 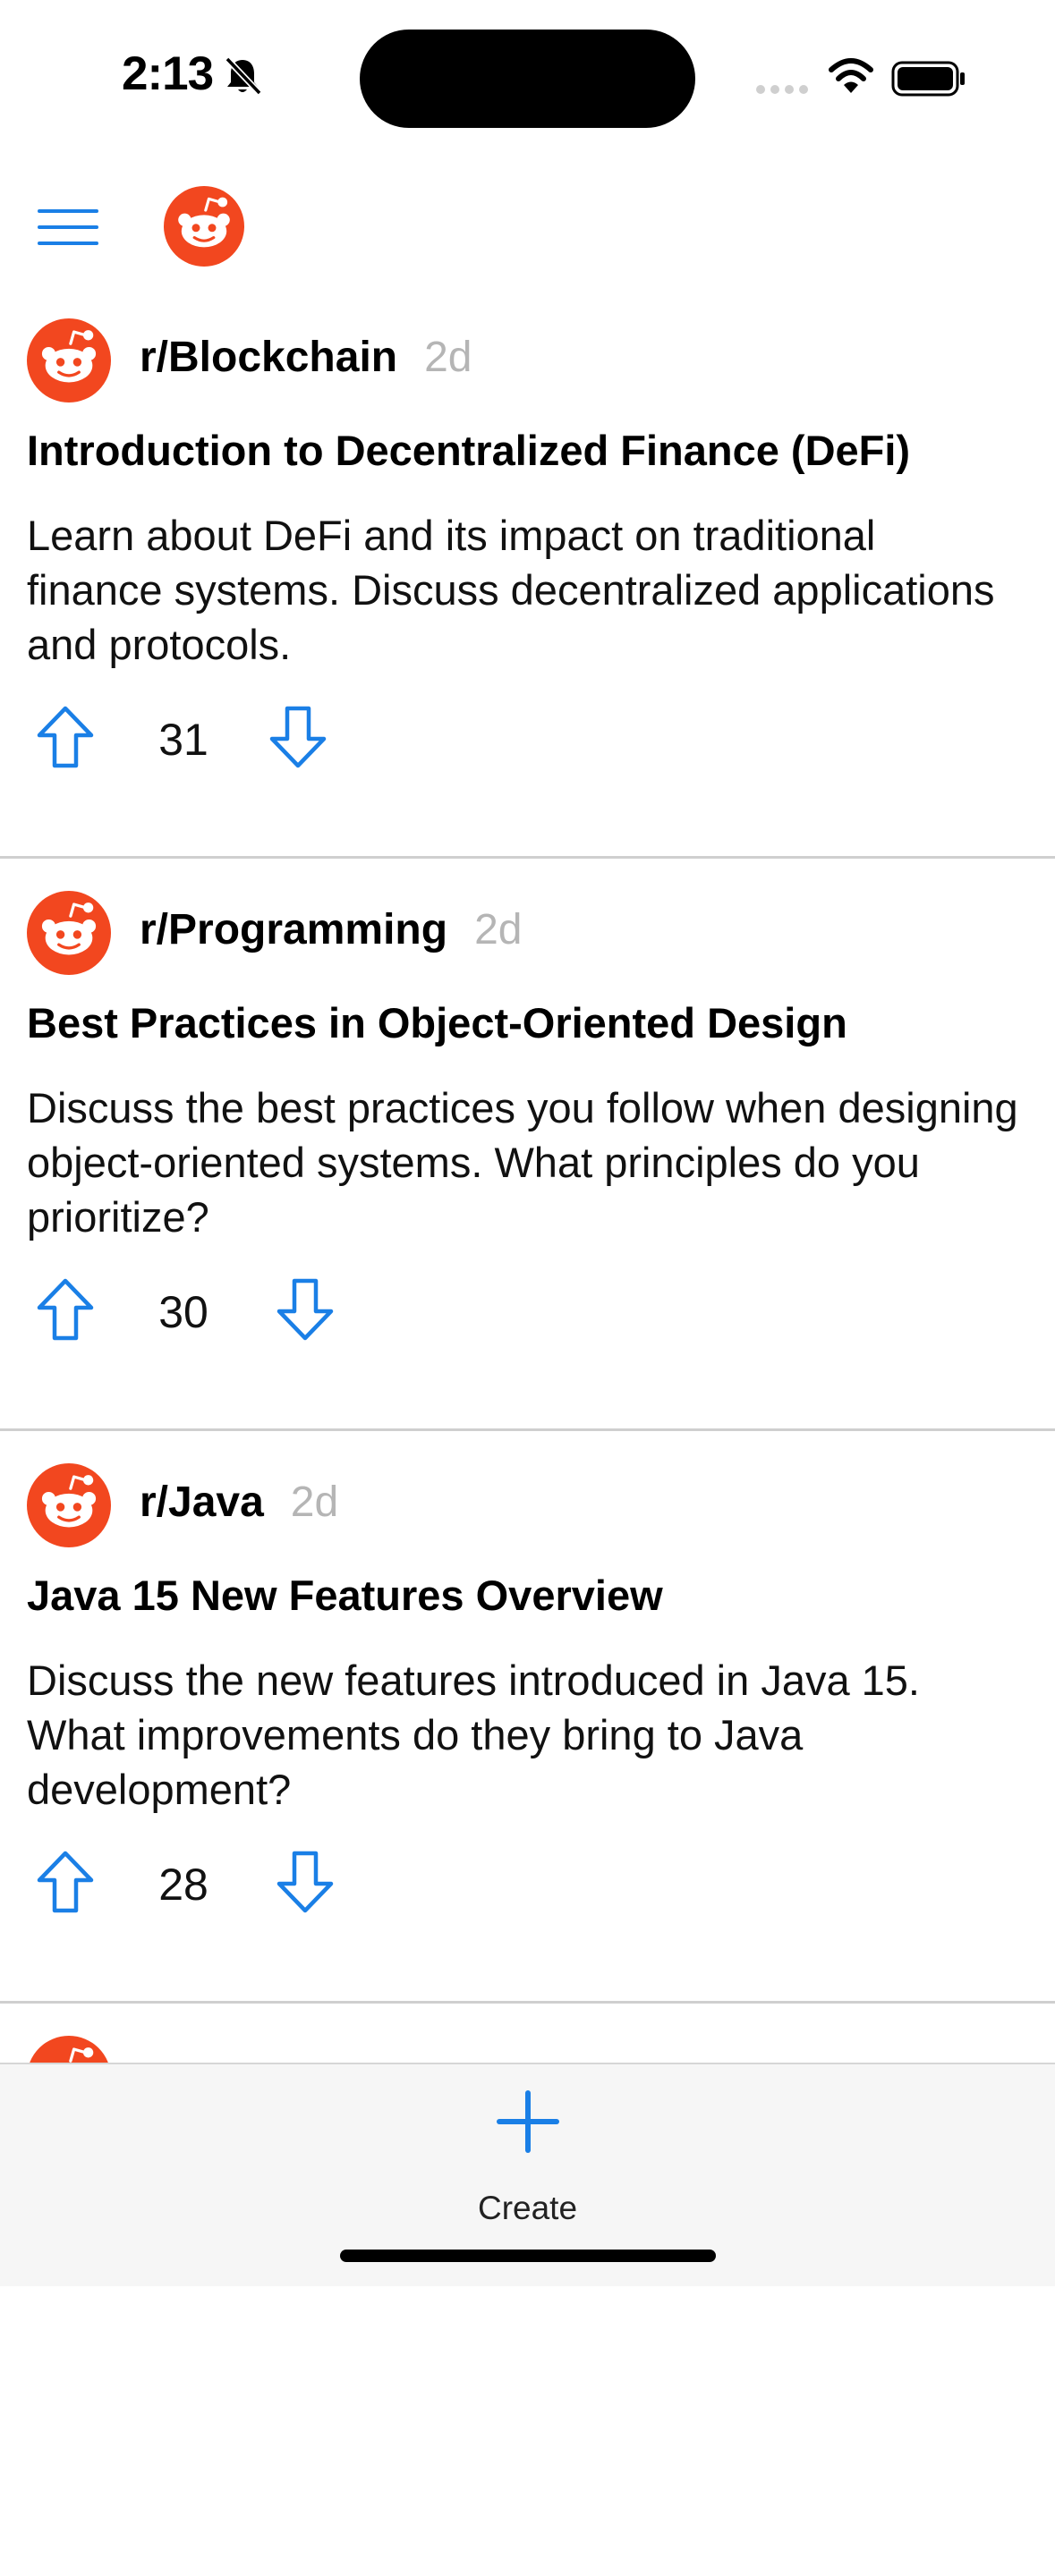 What do you see at coordinates (527, 228) in the screenshot?
I see `nav-bar` at bounding box center [527, 228].